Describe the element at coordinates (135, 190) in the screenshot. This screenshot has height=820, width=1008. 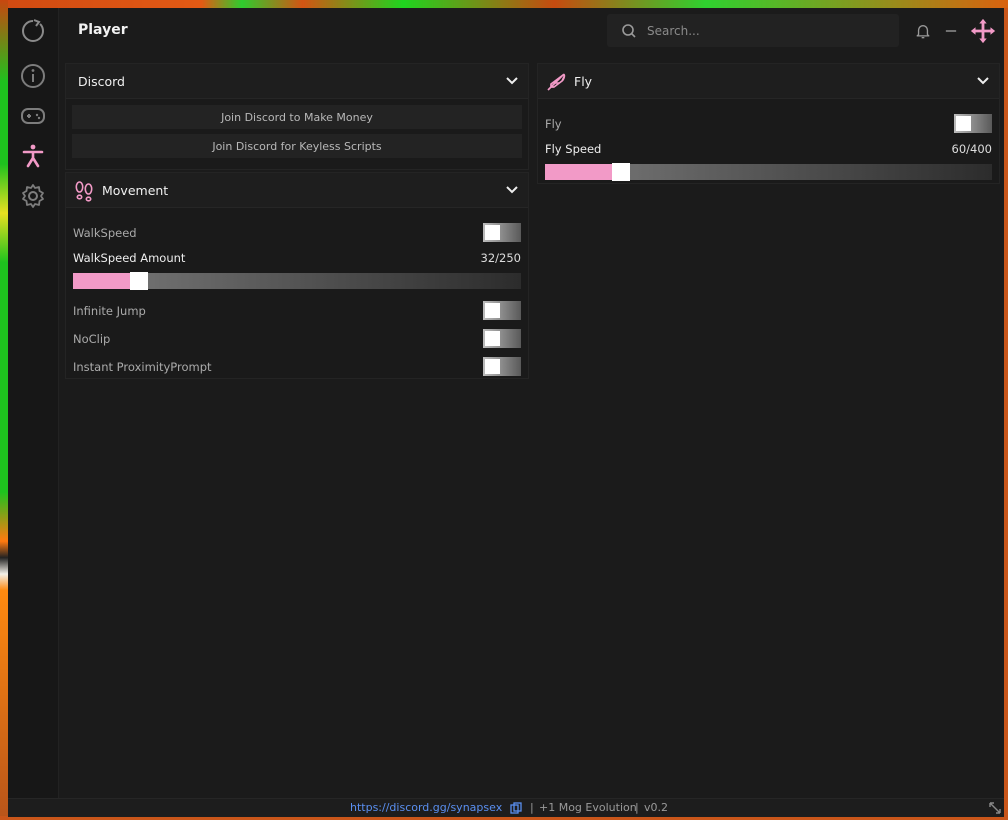
I see `movement-panel-title: Movement` at that location.